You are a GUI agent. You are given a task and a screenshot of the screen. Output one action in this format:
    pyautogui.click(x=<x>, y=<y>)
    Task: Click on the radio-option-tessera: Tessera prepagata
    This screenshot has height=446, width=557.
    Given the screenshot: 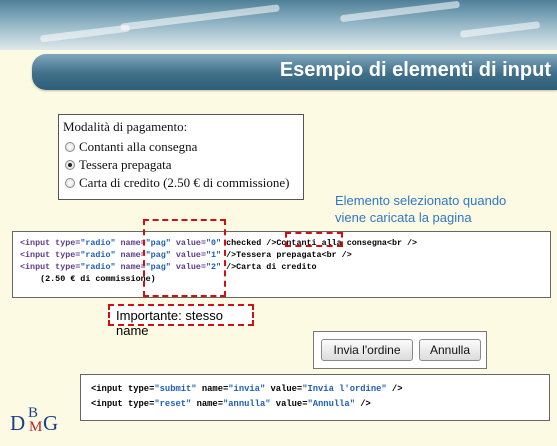 What is the action you would take?
    pyautogui.click(x=118, y=165)
    